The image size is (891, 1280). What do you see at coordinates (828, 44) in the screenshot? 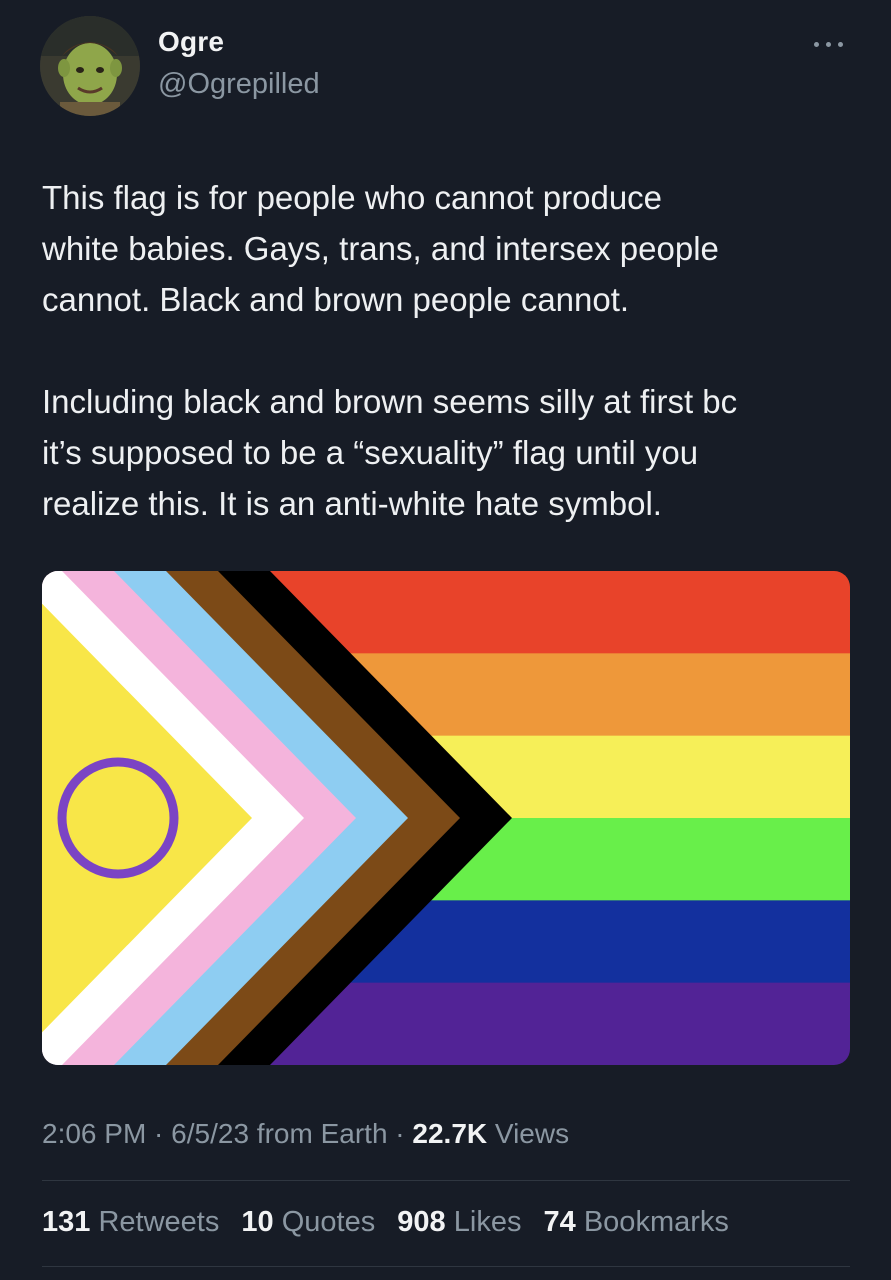
I see `more-dots-icon` at bounding box center [828, 44].